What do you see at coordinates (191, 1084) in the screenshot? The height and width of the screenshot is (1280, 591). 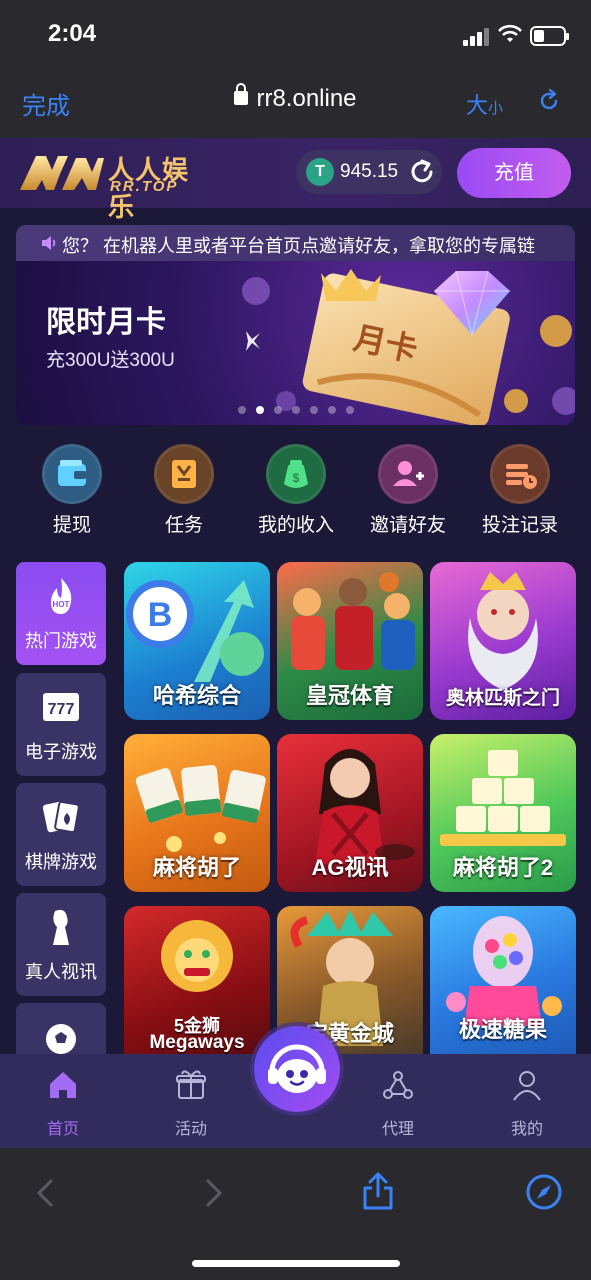 I see `gift-icon` at bounding box center [191, 1084].